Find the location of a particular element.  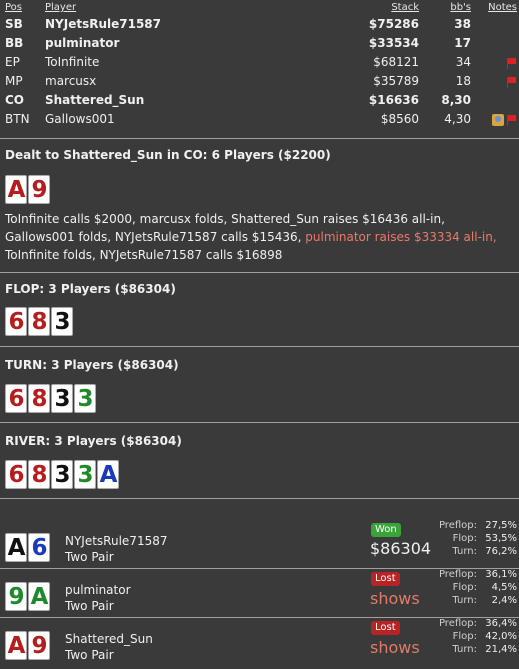

player-bbs: 4,30 is located at coordinates (457, 119).